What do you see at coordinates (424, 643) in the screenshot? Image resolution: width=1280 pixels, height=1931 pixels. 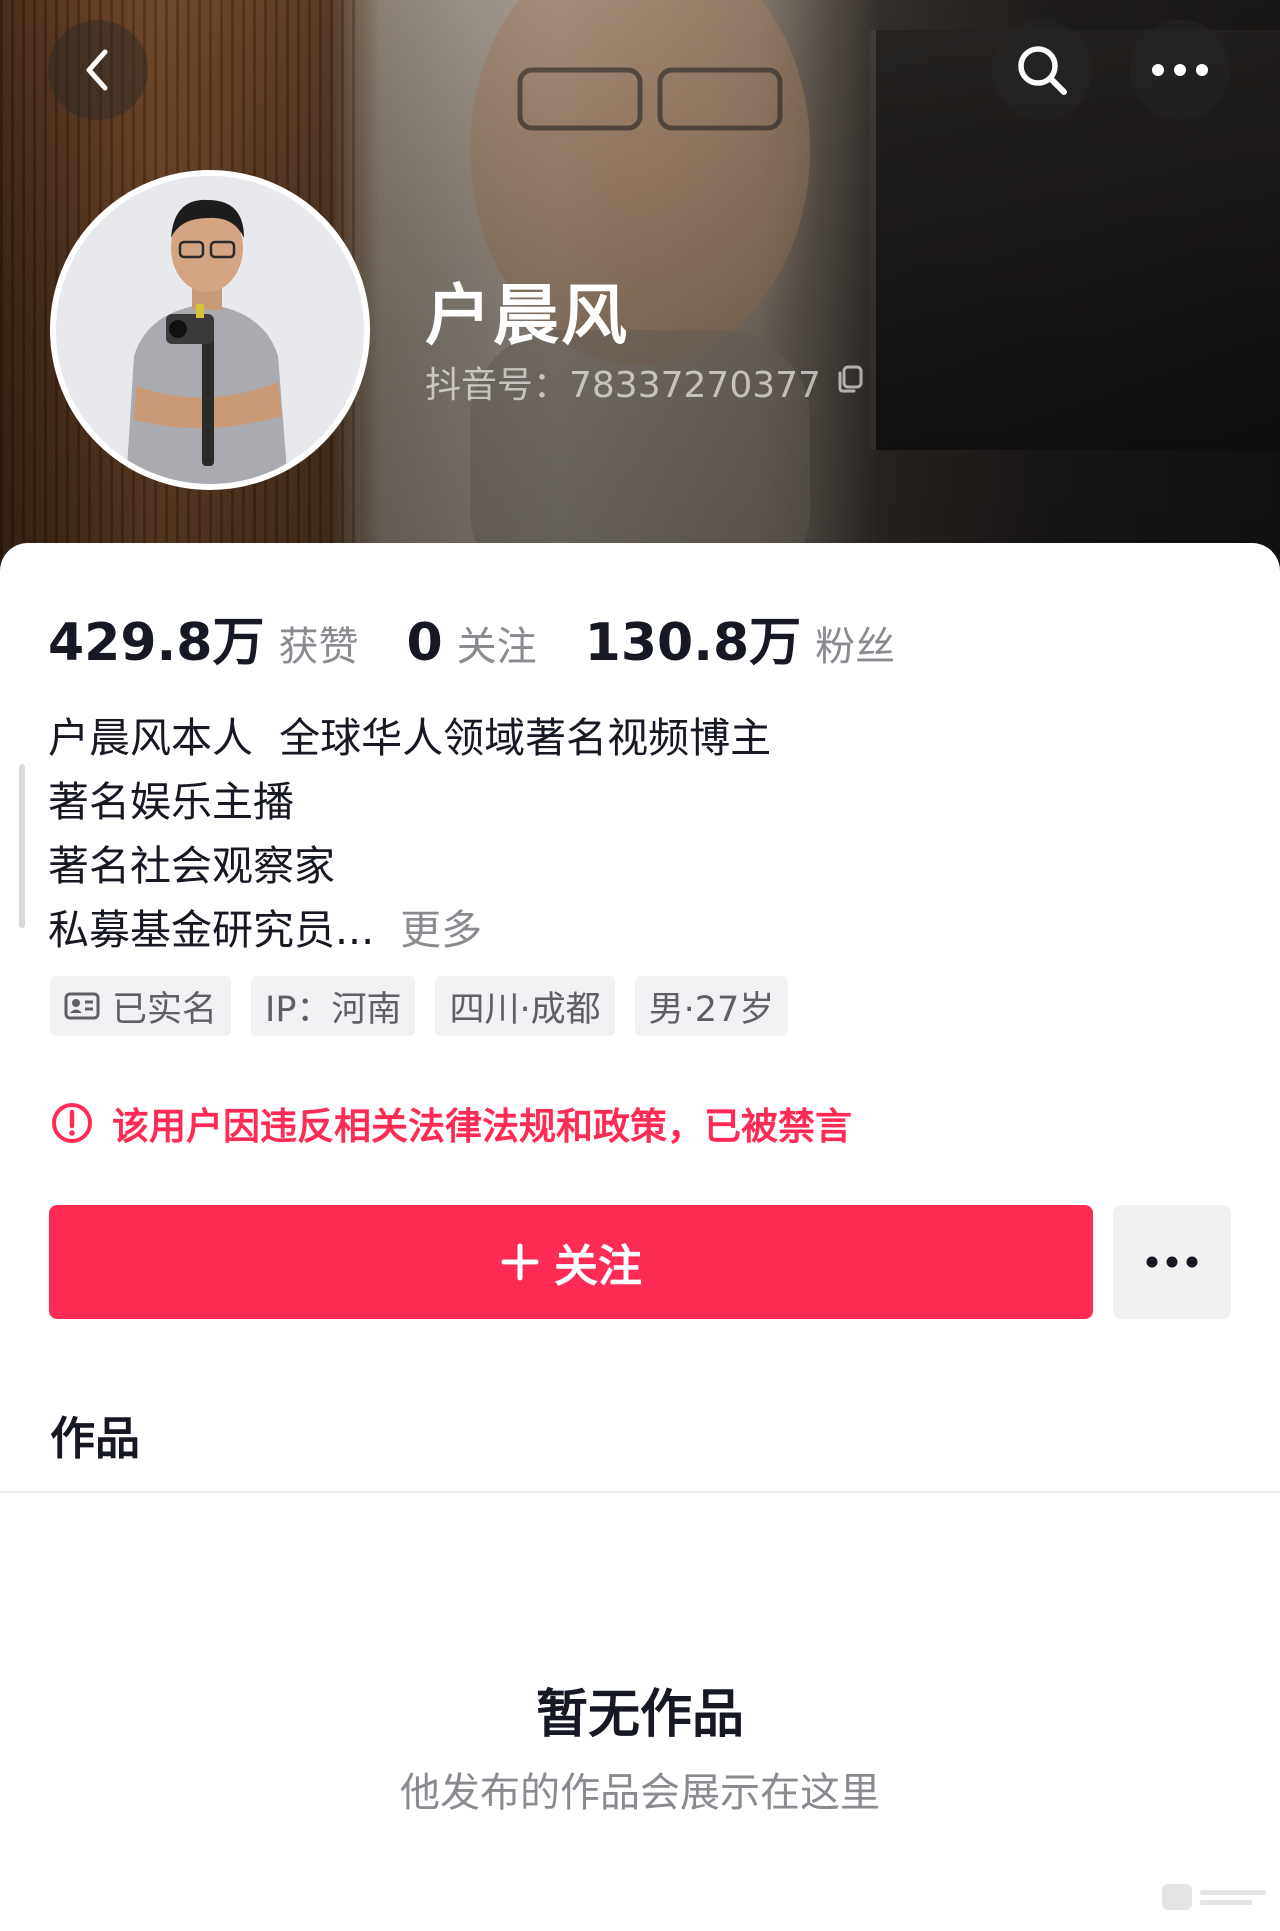 I see `stat-value: 0` at bounding box center [424, 643].